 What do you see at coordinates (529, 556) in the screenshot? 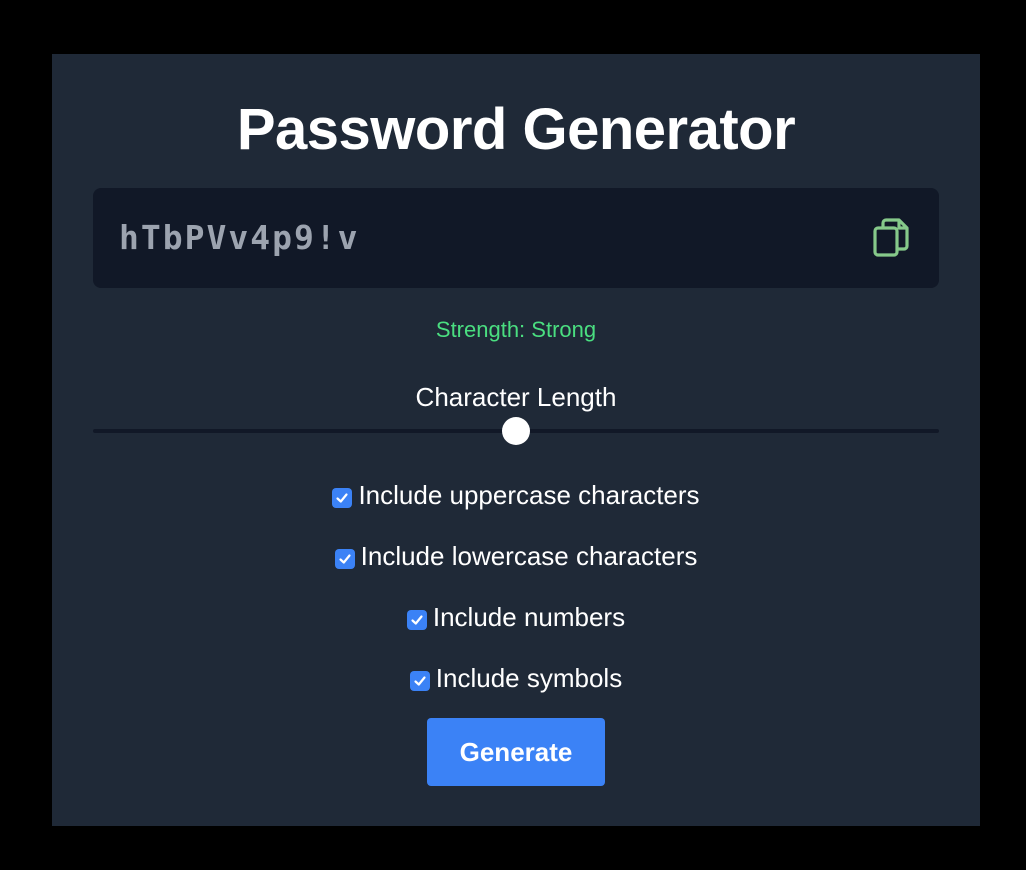
I see `lowercase-label: Include lowercase characters` at bounding box center [529, 556].